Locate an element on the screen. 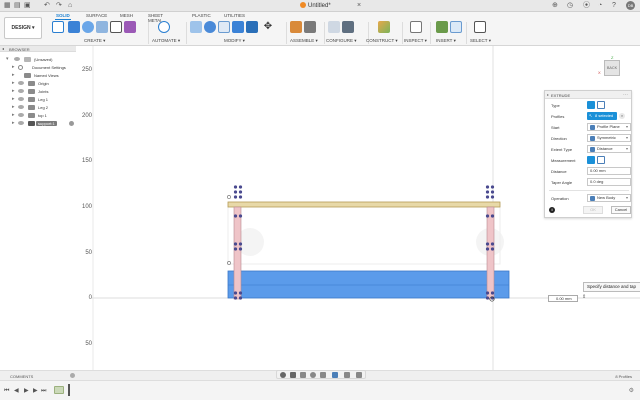 This screenshot has height=400, width=640. browser-item-named-views: ▸ Named Views is located at coordinates (38, 75).